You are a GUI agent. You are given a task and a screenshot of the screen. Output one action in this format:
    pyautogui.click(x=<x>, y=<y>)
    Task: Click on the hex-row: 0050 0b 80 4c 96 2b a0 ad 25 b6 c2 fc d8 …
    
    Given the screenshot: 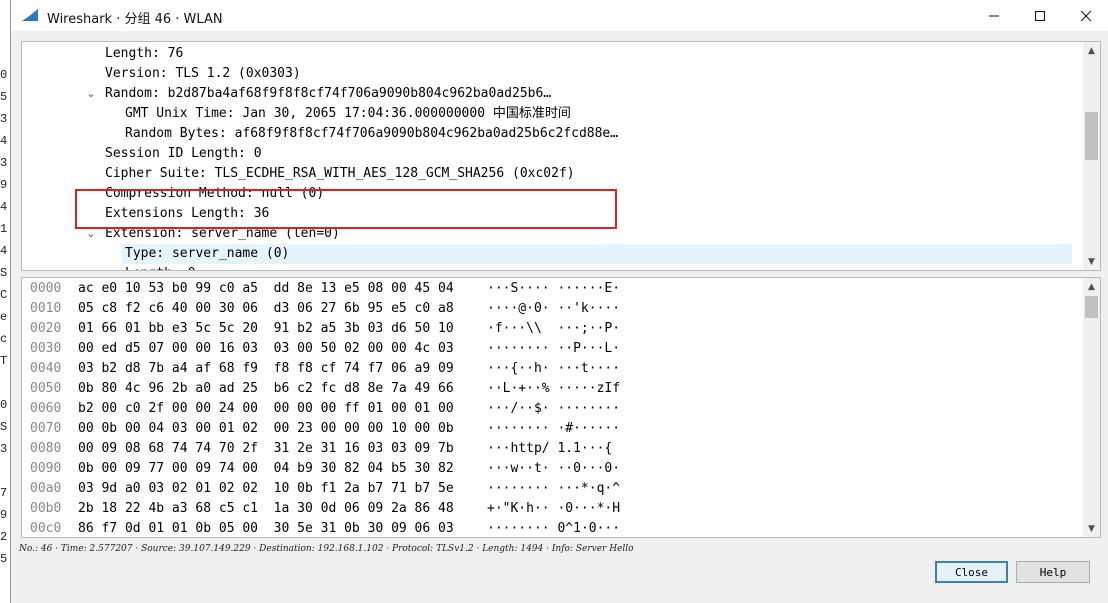 What is the action you would take?
    pyautogui.click(x=547, y=389)
    